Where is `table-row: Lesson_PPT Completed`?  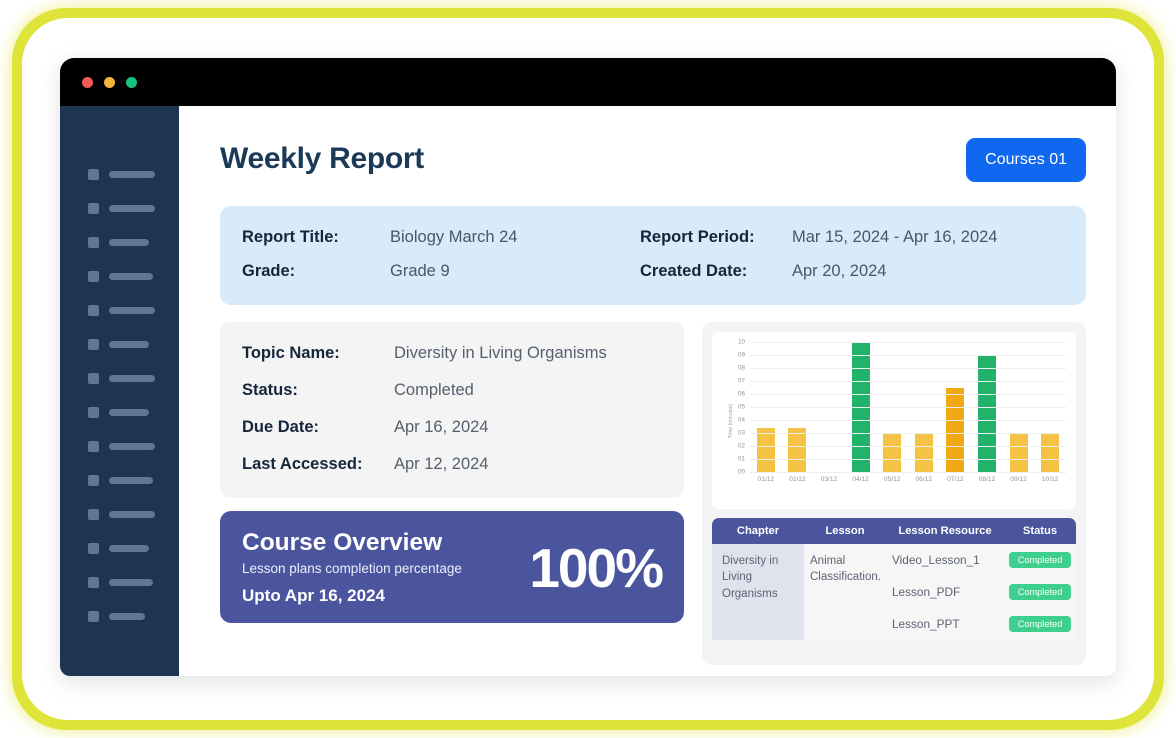
table-row: Lesson_PPT Completed is located at coordinates (981, 624).